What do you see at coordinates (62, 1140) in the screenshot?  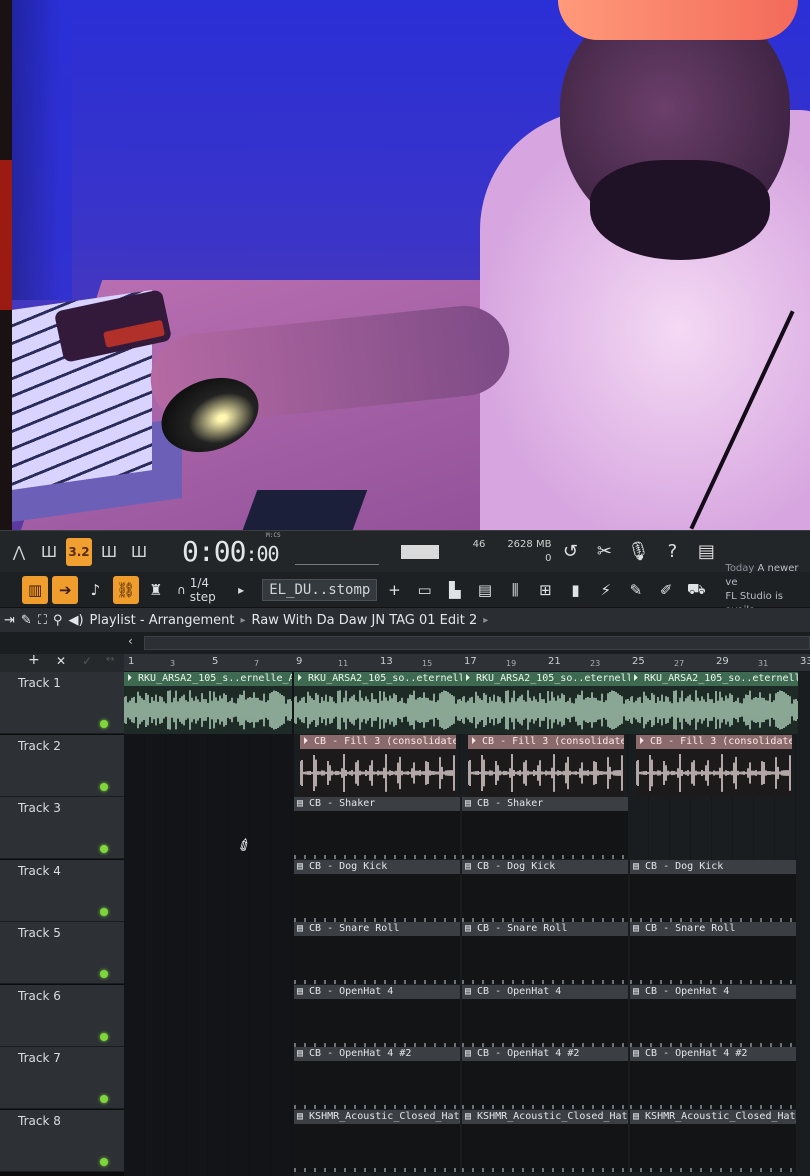 I see `track-header: Track 8` at bounding box center [62, 1140].